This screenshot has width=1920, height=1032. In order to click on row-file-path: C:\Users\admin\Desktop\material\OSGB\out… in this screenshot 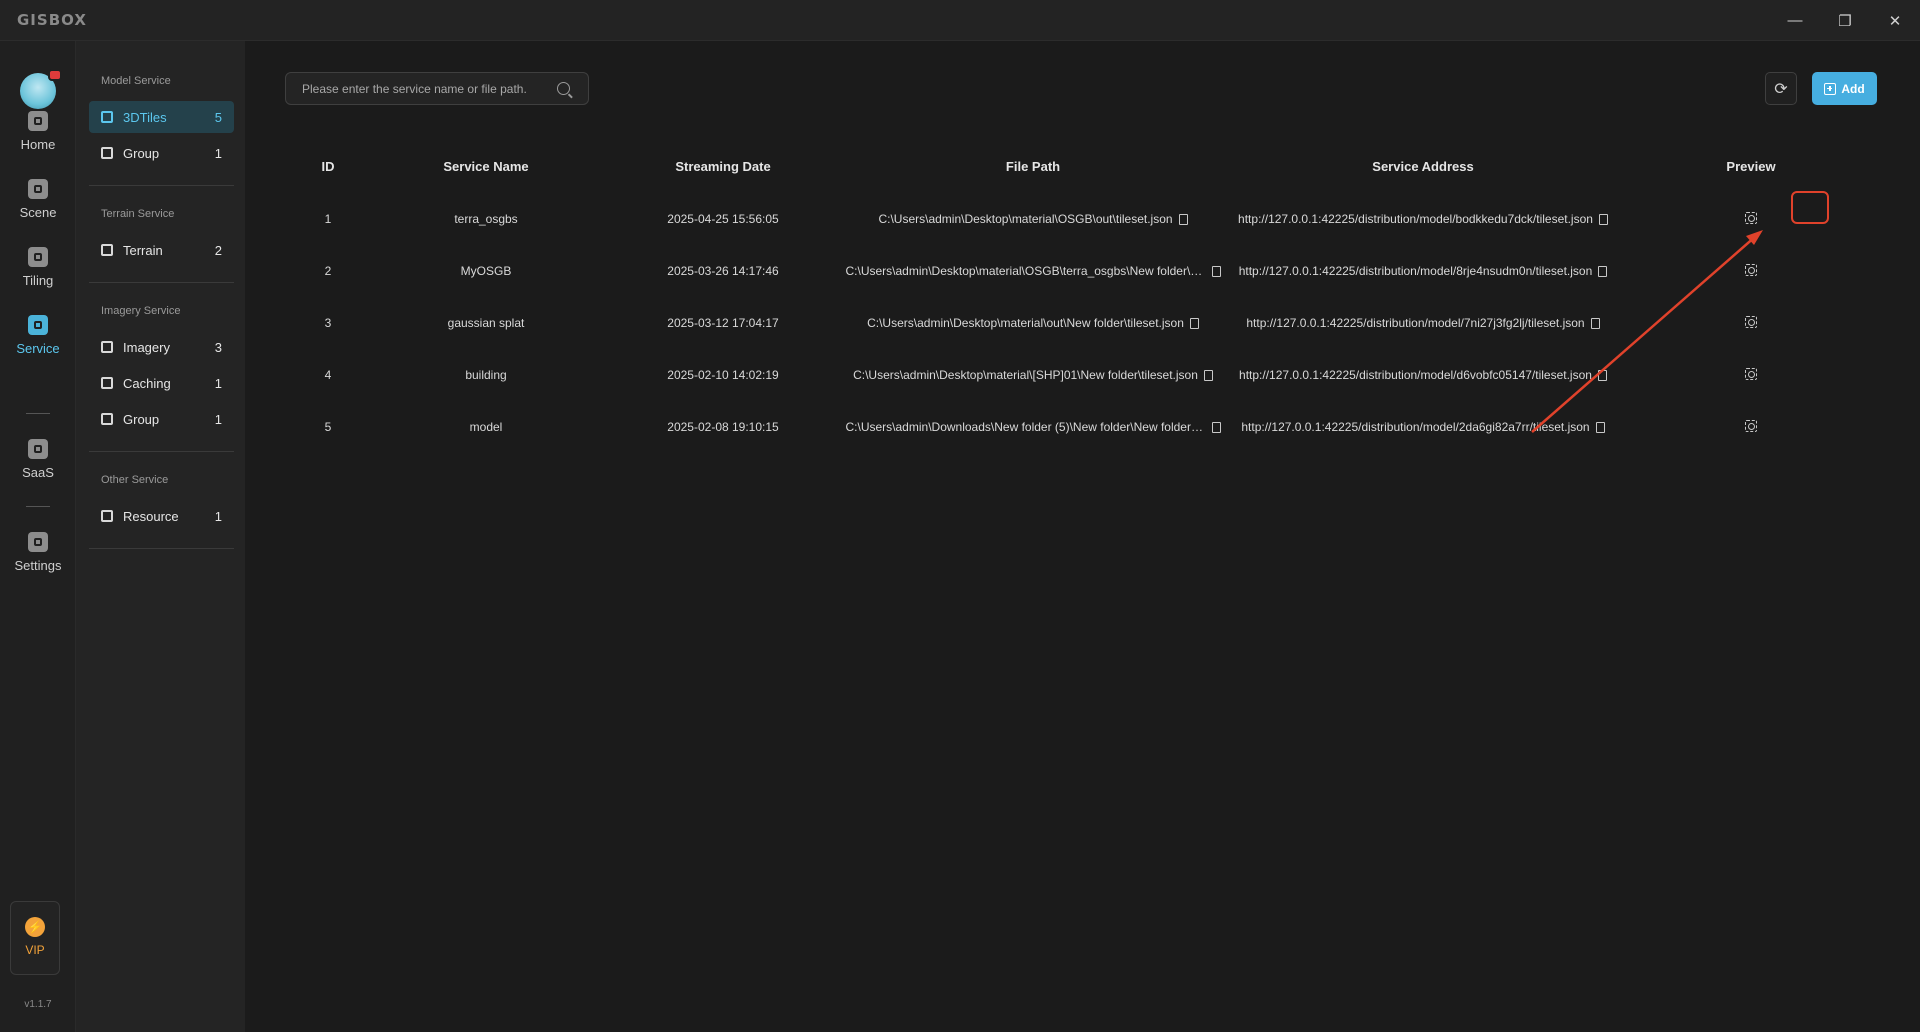, I will do `click(1025, 219)`.